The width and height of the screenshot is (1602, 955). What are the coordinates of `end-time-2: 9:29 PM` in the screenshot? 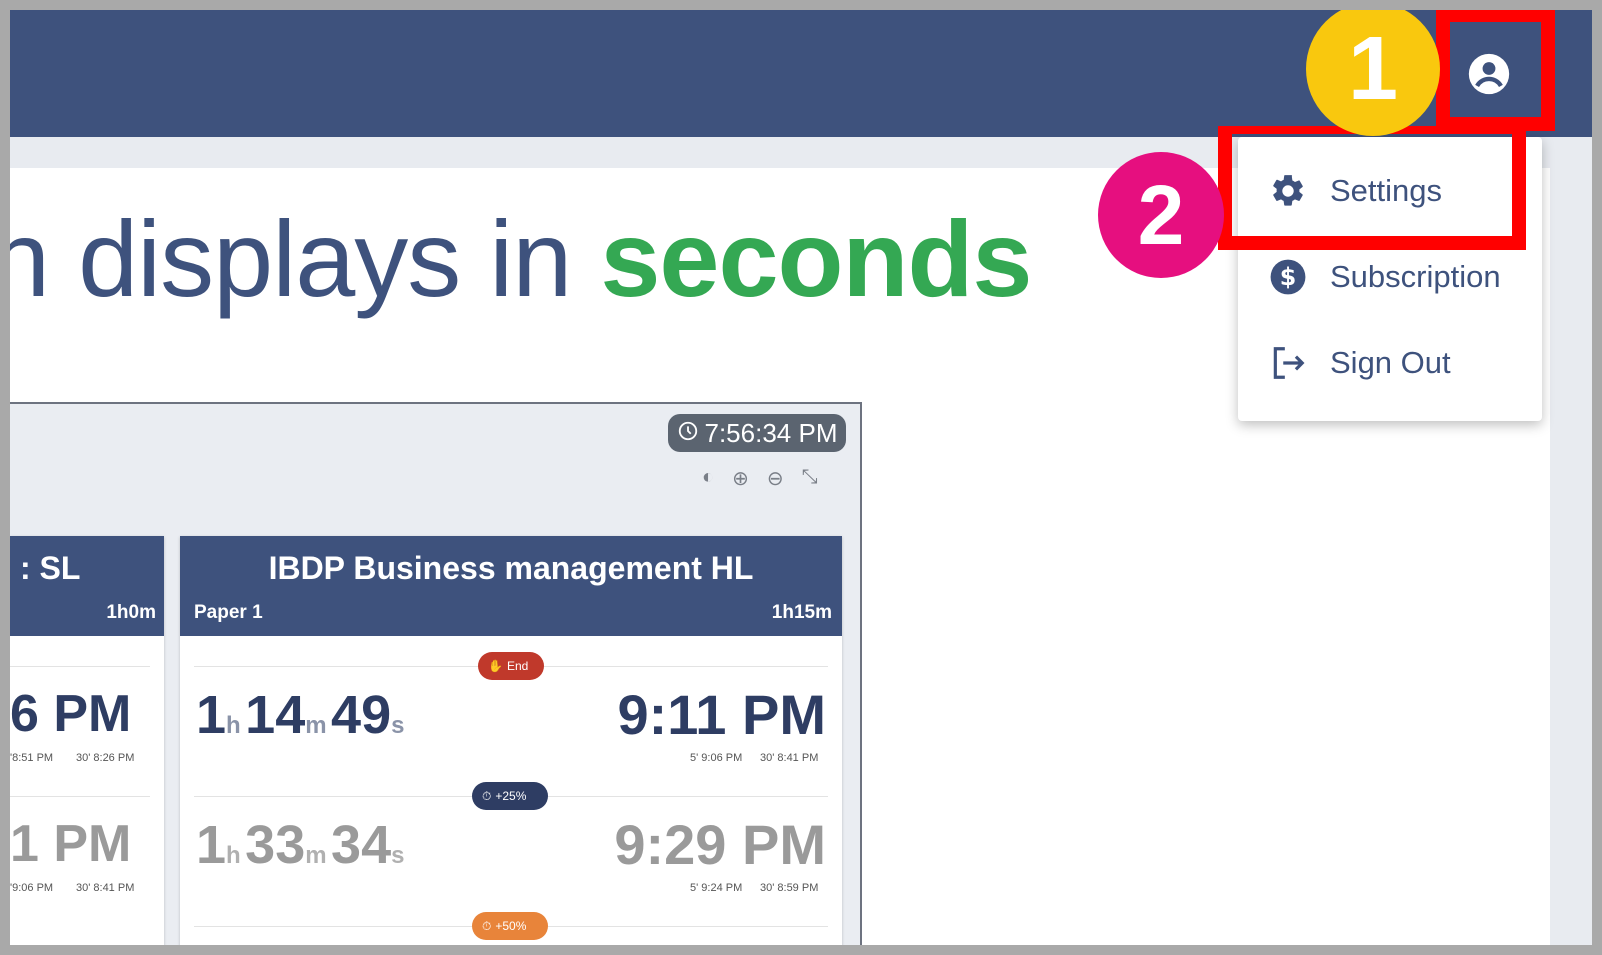 It's located at (720, 844).